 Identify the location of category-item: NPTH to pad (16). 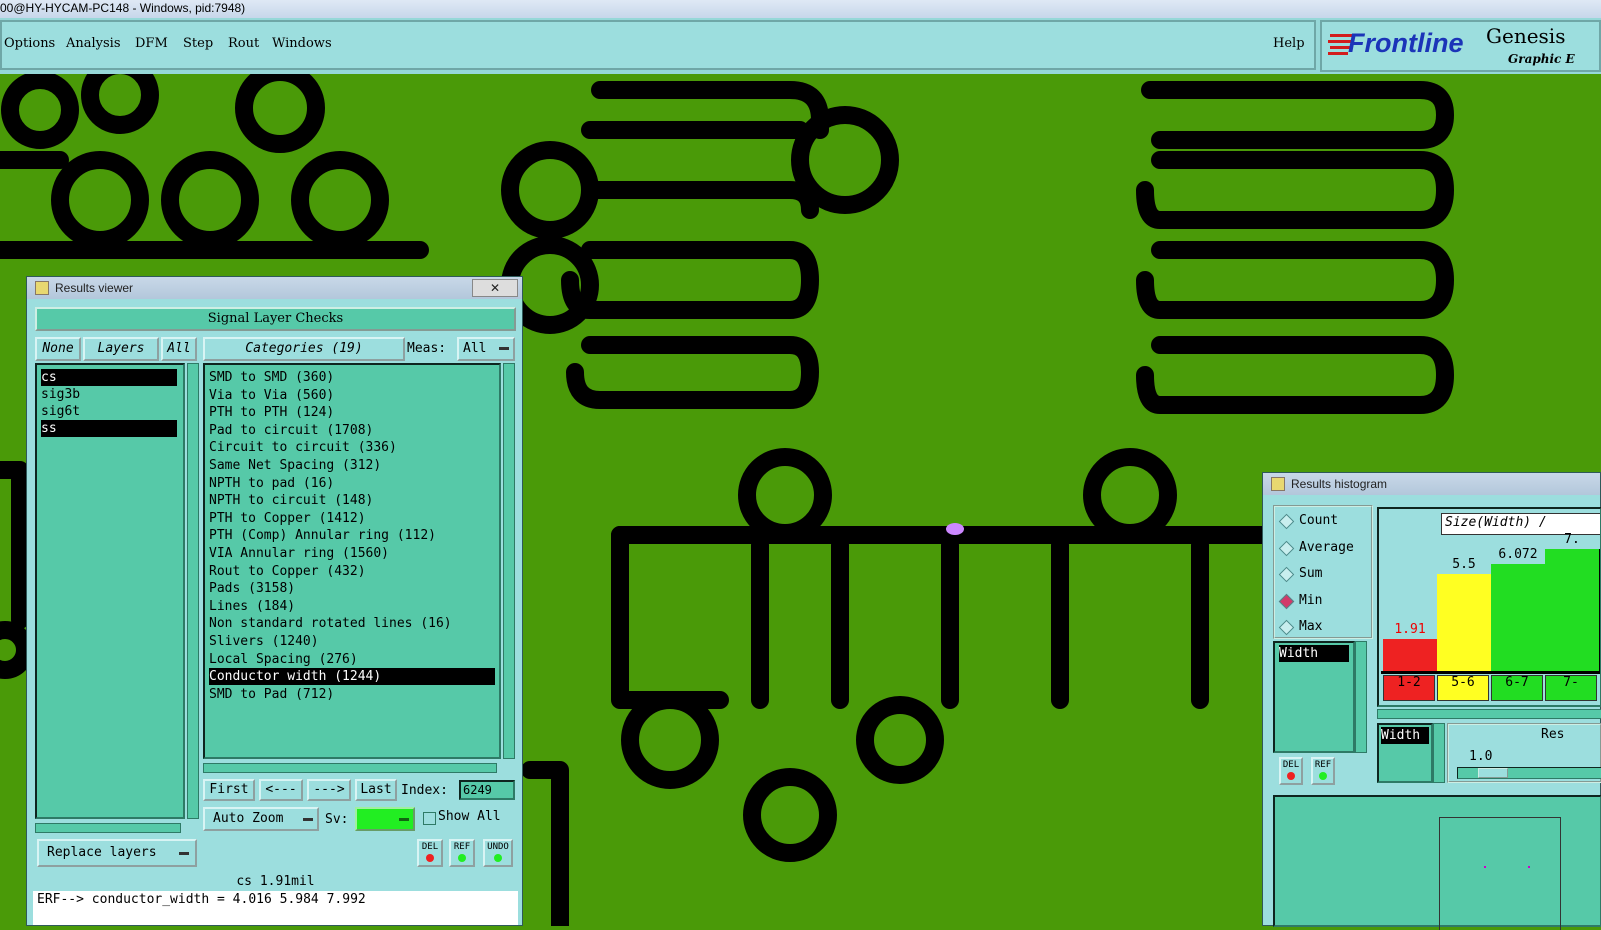
(352, 483).